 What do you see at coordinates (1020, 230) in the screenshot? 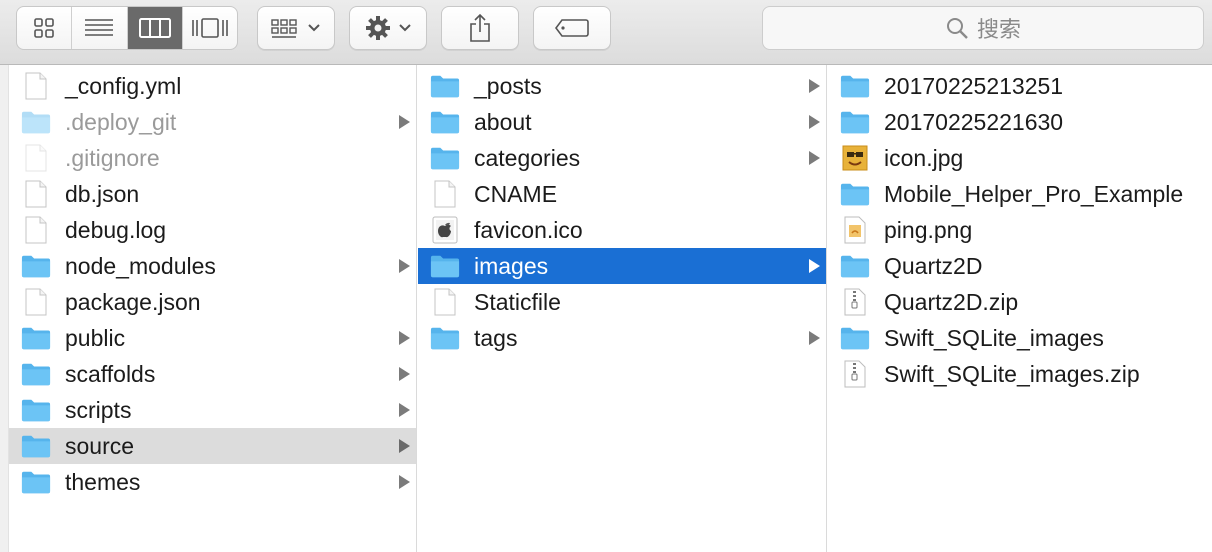
I see `file-row: ping.png` at bounding box center [1020, 230].